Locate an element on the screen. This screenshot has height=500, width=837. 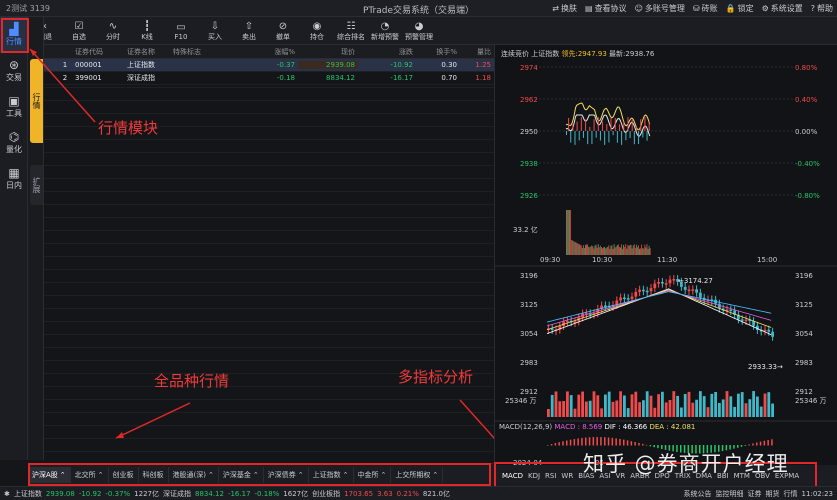
y-axis-tick-pct: 0.00% is located at coordinates (806, 132).